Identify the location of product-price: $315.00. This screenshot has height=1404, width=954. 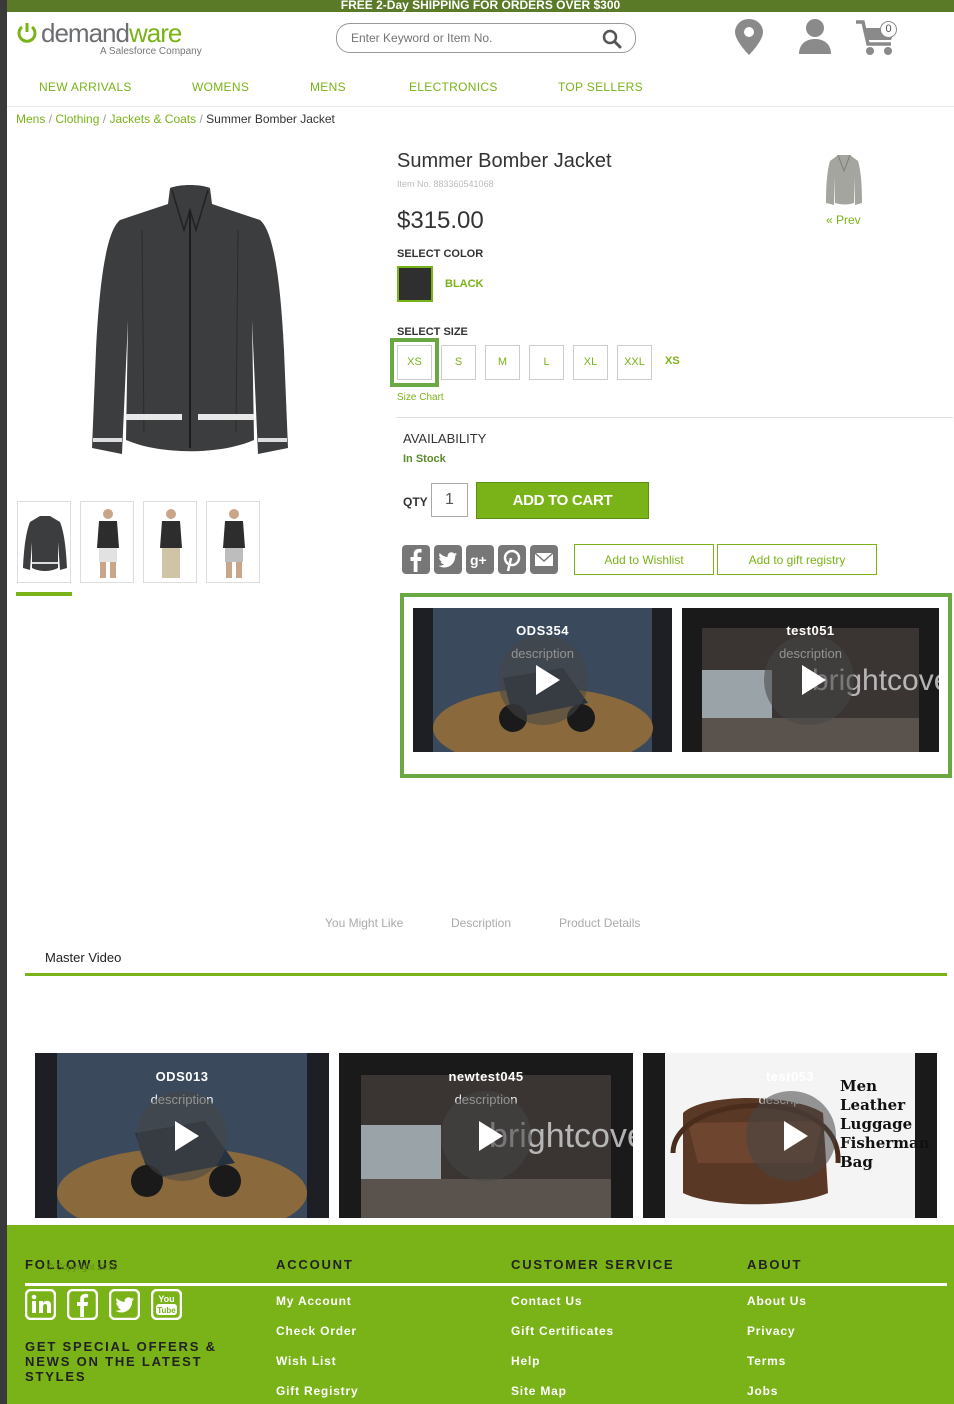
(440, 220).